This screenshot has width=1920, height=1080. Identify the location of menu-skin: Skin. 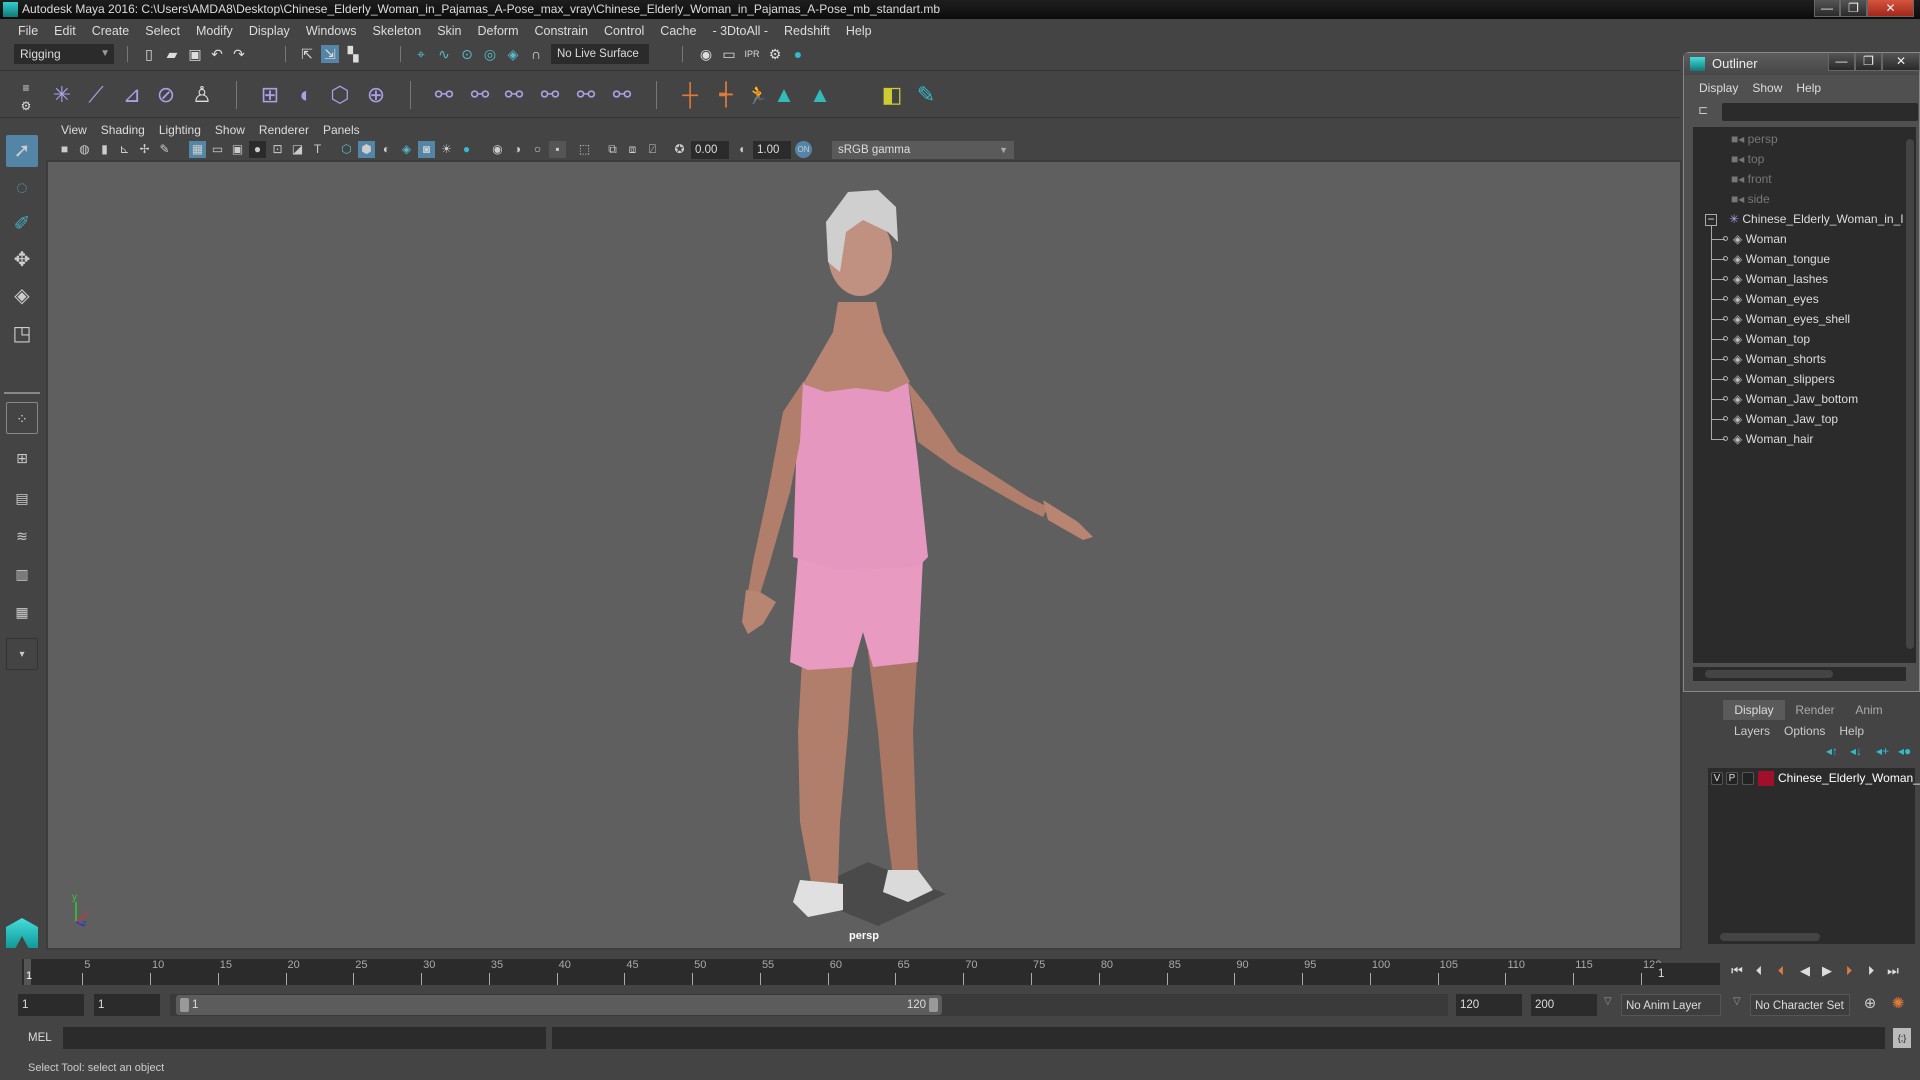
(449, 31).